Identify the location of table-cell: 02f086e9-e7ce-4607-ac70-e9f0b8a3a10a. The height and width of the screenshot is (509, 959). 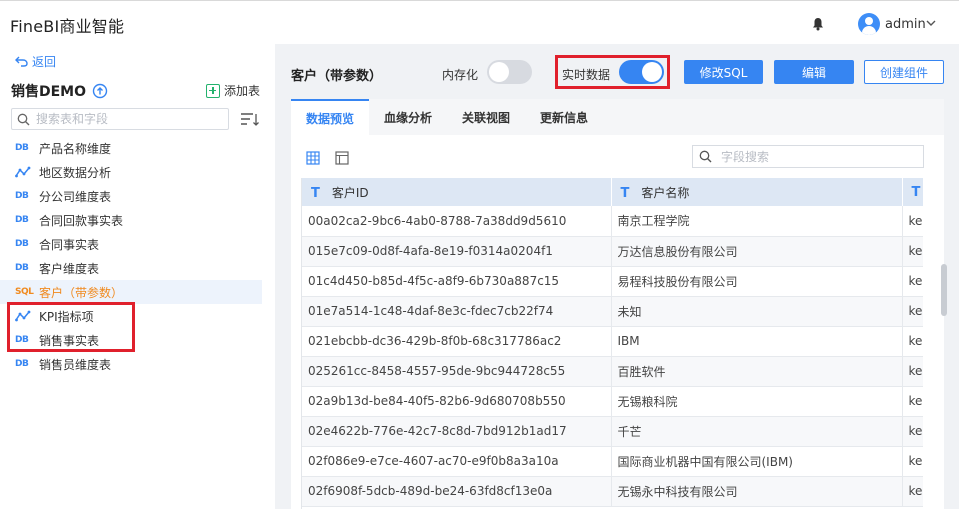
(457, 461).